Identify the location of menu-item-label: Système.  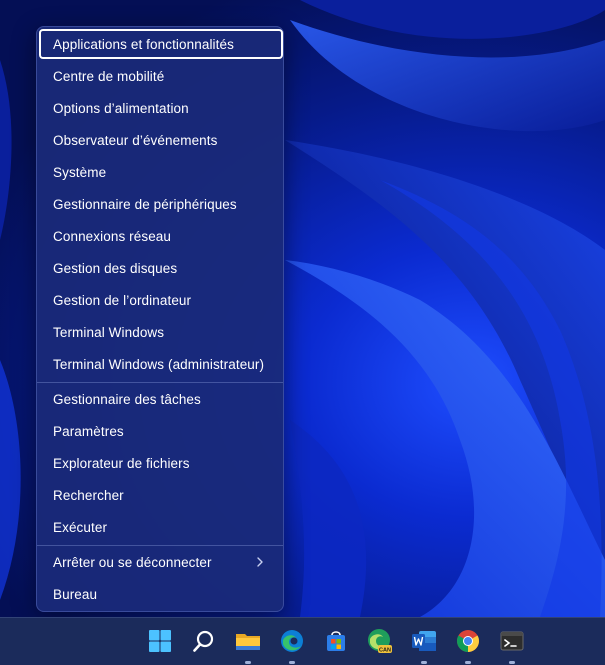
(80, 172).